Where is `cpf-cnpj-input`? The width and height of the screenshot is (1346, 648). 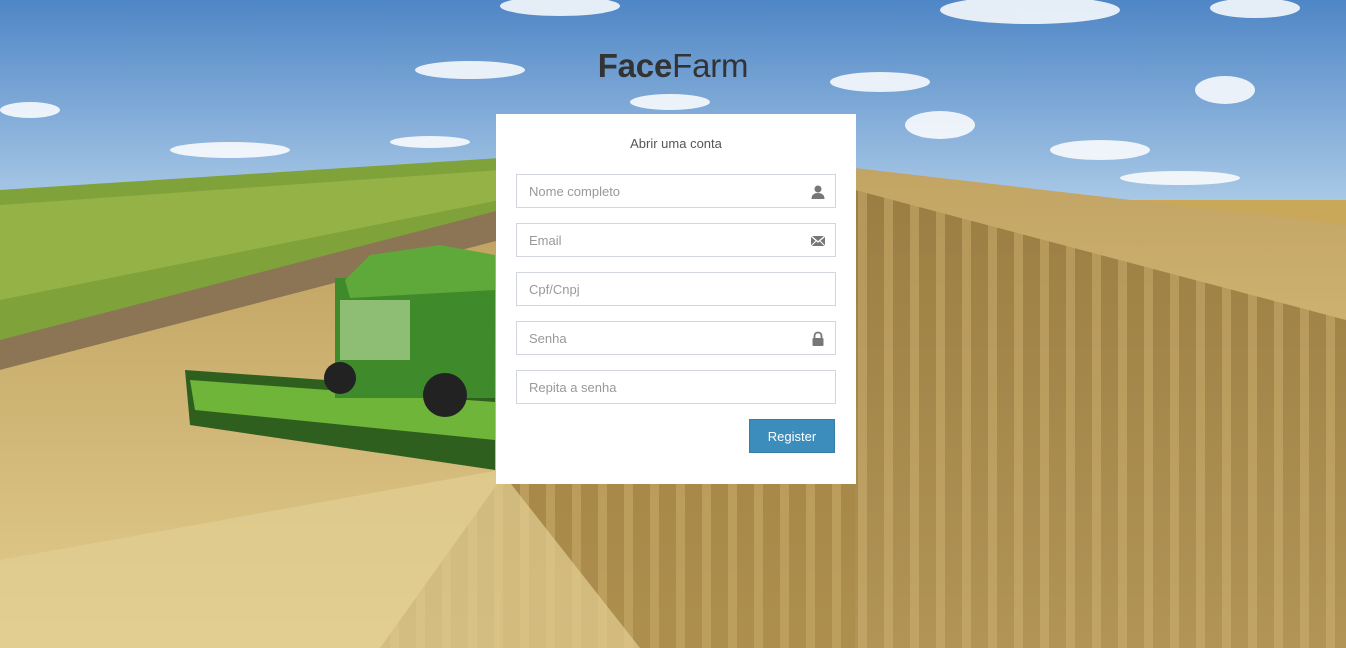
cpf-cnpj-input is located at coordinates (662, 289).